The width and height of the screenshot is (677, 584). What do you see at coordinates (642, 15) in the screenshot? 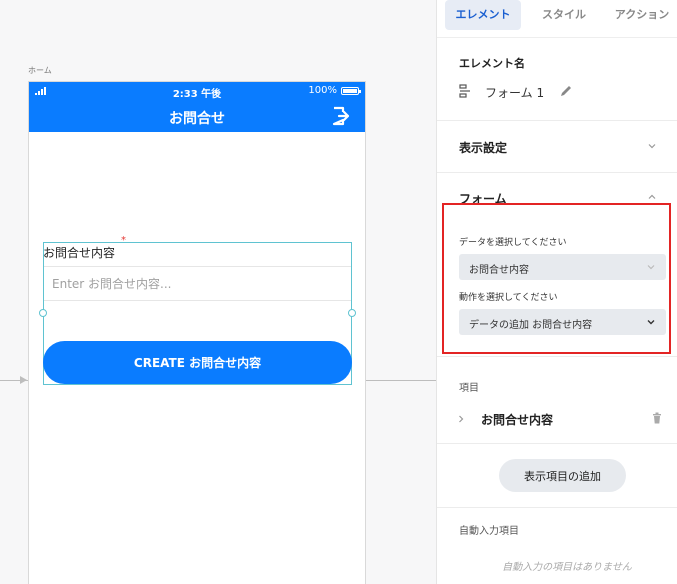
I see `tab-action: アクション` at bounding box center [642, 15].